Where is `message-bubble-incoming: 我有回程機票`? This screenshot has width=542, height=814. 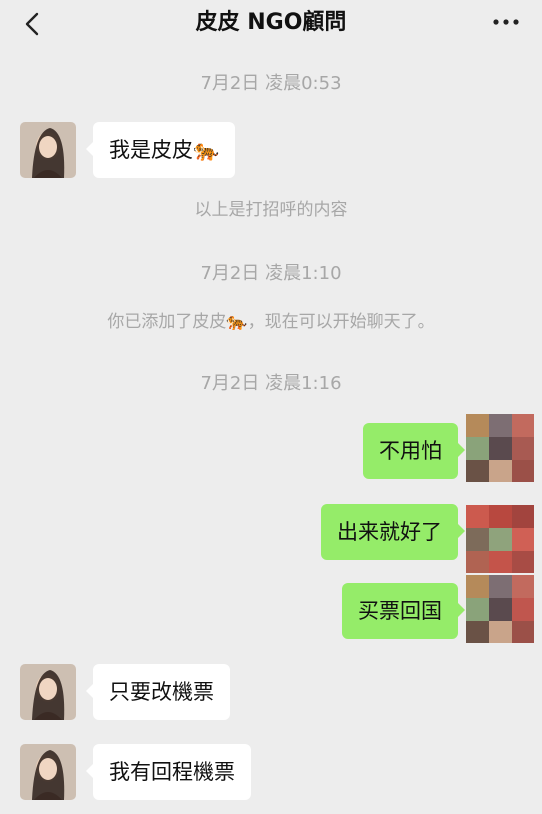
message-bubble-incoming: 我有回程機票 is located at coordinates (168, 772).